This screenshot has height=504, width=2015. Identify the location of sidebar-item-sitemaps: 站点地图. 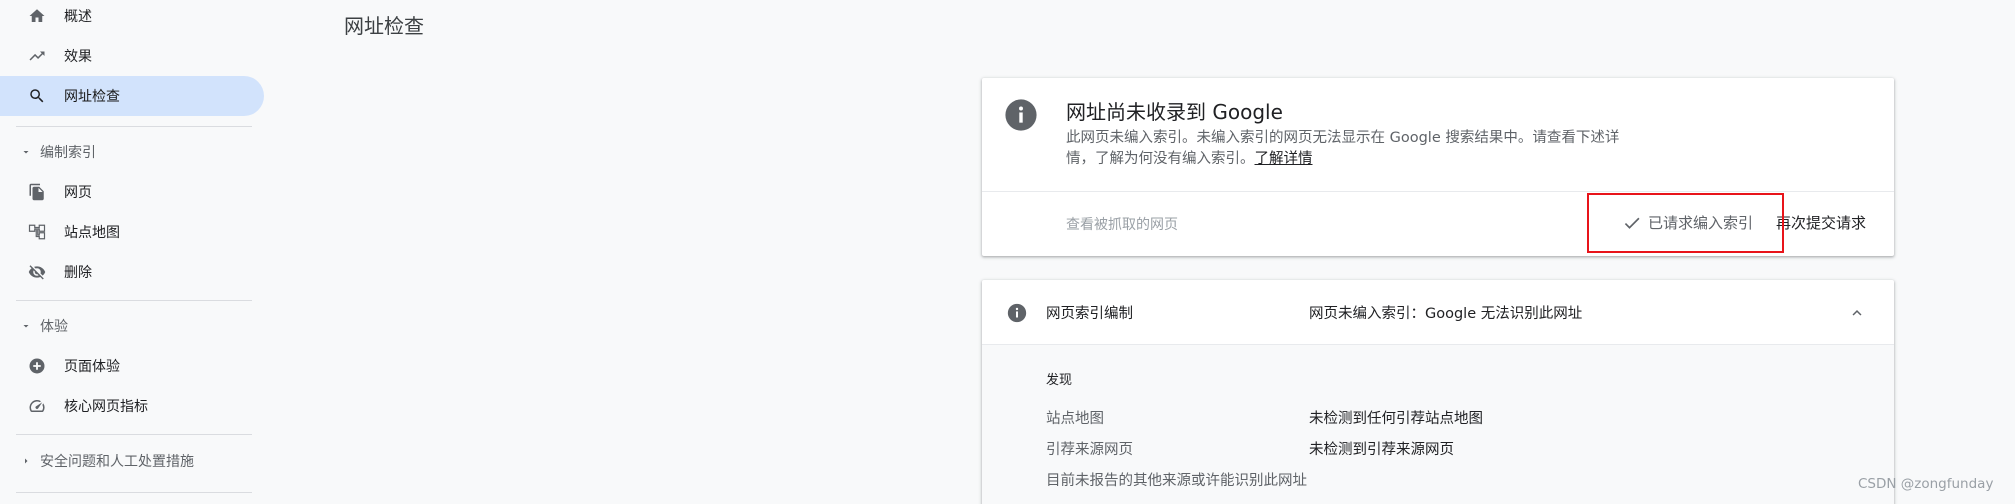
(132, 232).